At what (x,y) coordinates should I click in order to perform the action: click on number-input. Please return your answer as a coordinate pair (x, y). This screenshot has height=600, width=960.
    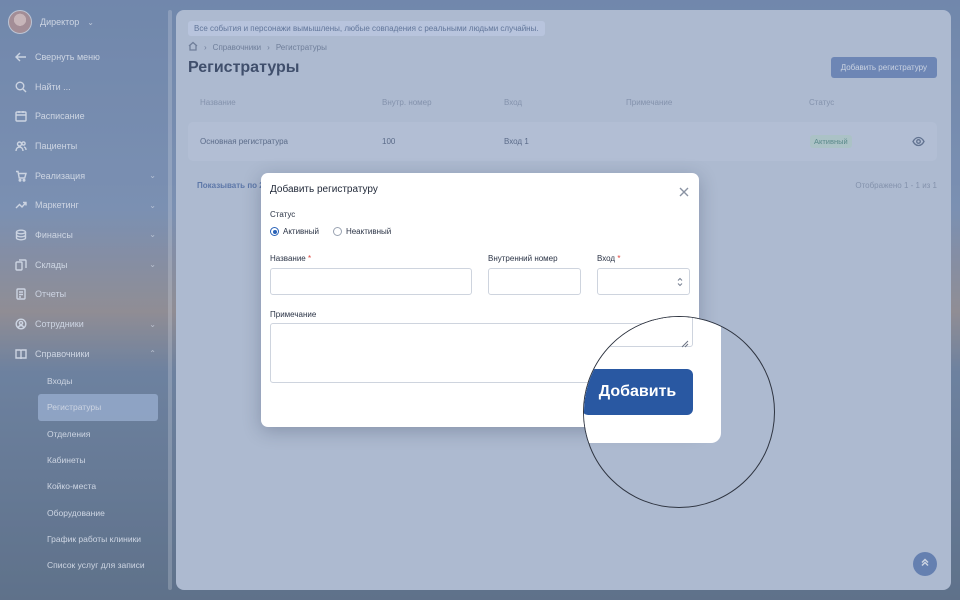
    Looking at the image, I should click on (534, 281).